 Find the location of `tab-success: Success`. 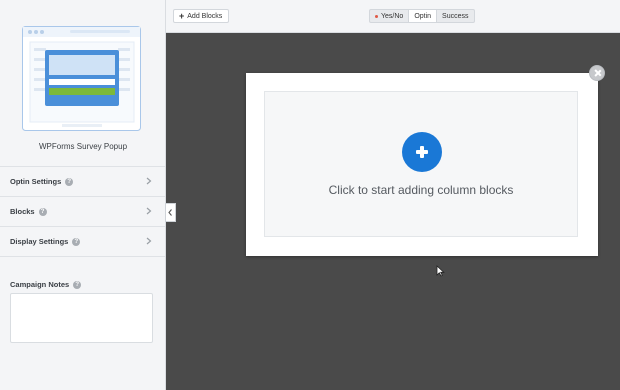

tab-success: Success is located at coordinates (455, 16).